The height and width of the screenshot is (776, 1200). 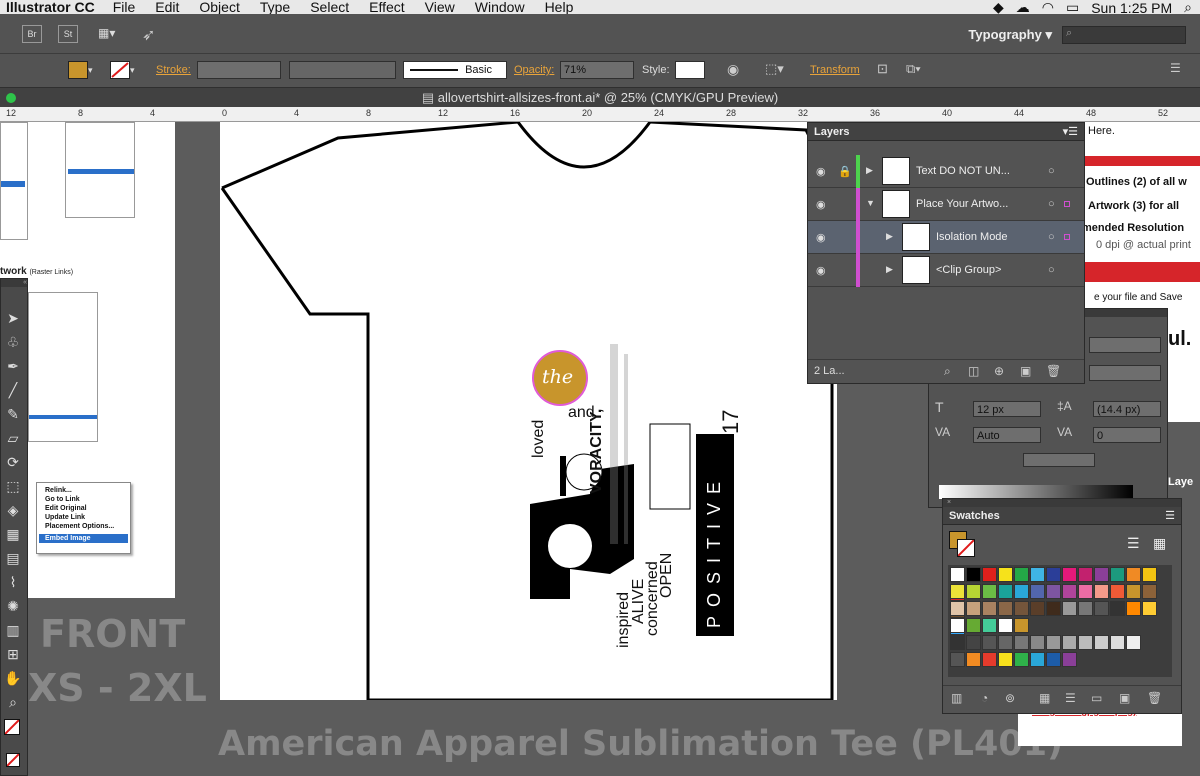 What do you see at coordinates (559, 7) in the screenshot?
I see `menu-help: Help` at bounding box center [559, 7].